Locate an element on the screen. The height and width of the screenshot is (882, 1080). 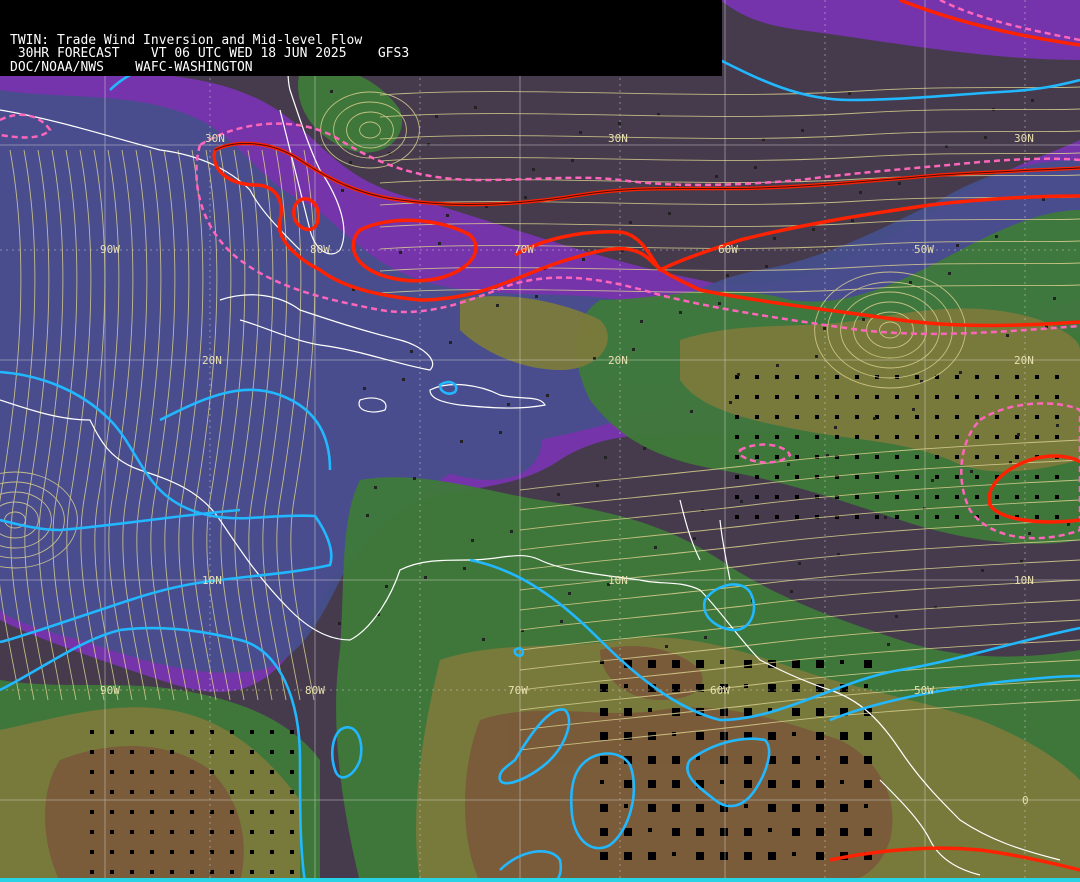
lat-label-30n-c: 30N is located at coordinates (1024, 138).